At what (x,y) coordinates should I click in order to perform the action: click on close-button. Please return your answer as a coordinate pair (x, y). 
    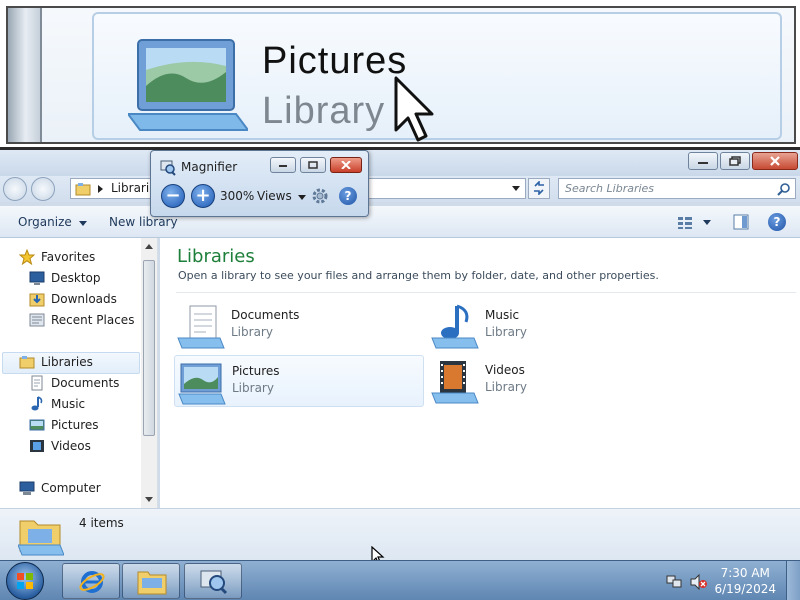
    Looking at the image, I should click on (775, 161).